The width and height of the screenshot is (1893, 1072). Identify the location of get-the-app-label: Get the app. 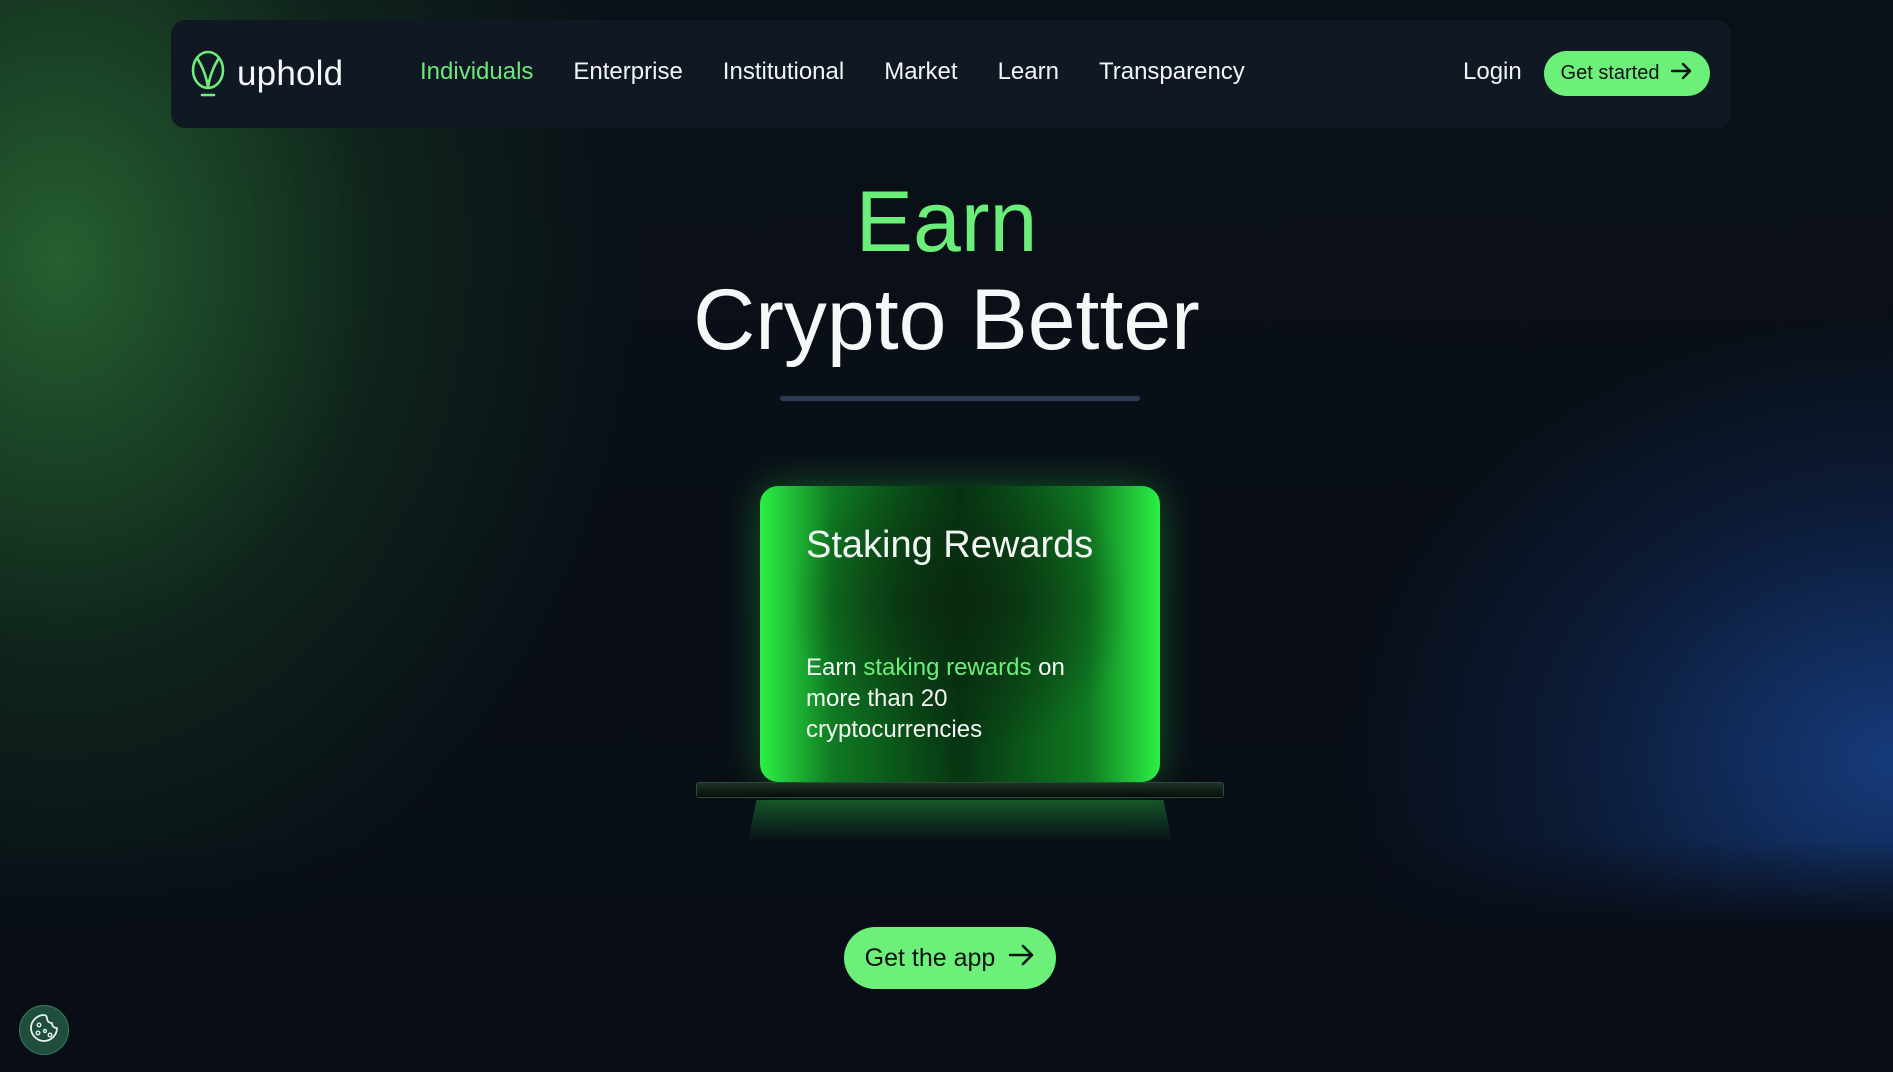
(930, 957).